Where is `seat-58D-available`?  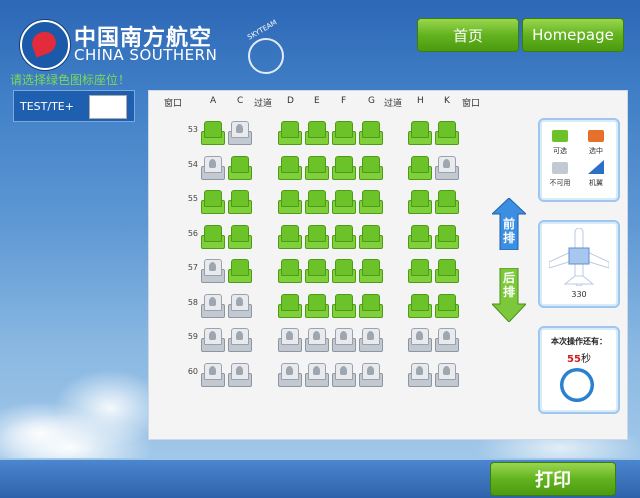
seat-58D-available is located at coordinates (290, 306).